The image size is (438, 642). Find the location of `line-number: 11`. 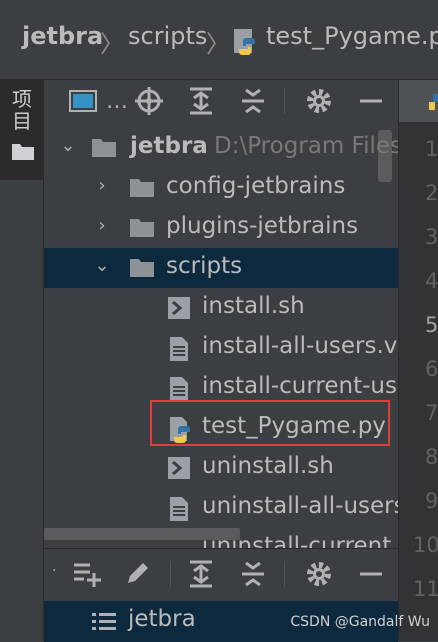

line-number: 11 is located at coordinates (425, 589).